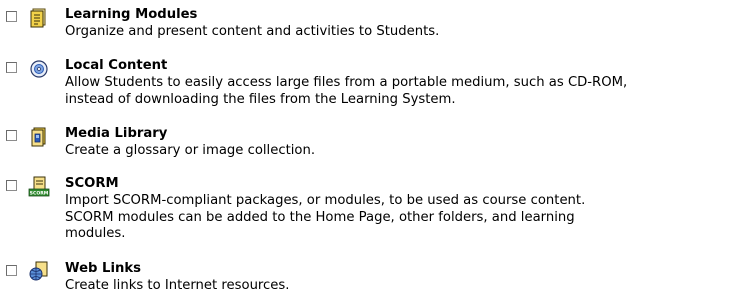  Describe the element at coordinates (404, 286) in the screenshot. I see `web-links-description: Create links to Internet resources.` at that location.